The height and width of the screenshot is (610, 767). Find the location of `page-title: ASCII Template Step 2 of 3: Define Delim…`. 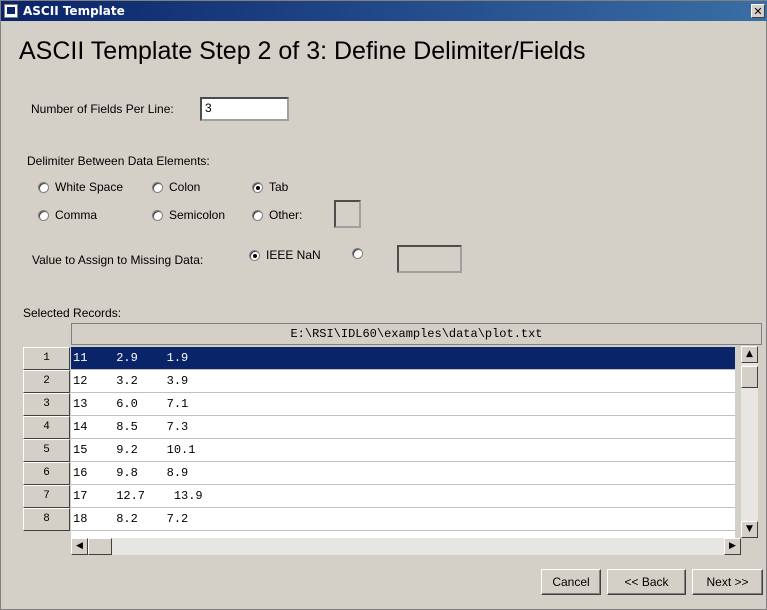

page-title: ASCII Template Step 2 of 3: Define Delim… is located at coordinates (302, 51).